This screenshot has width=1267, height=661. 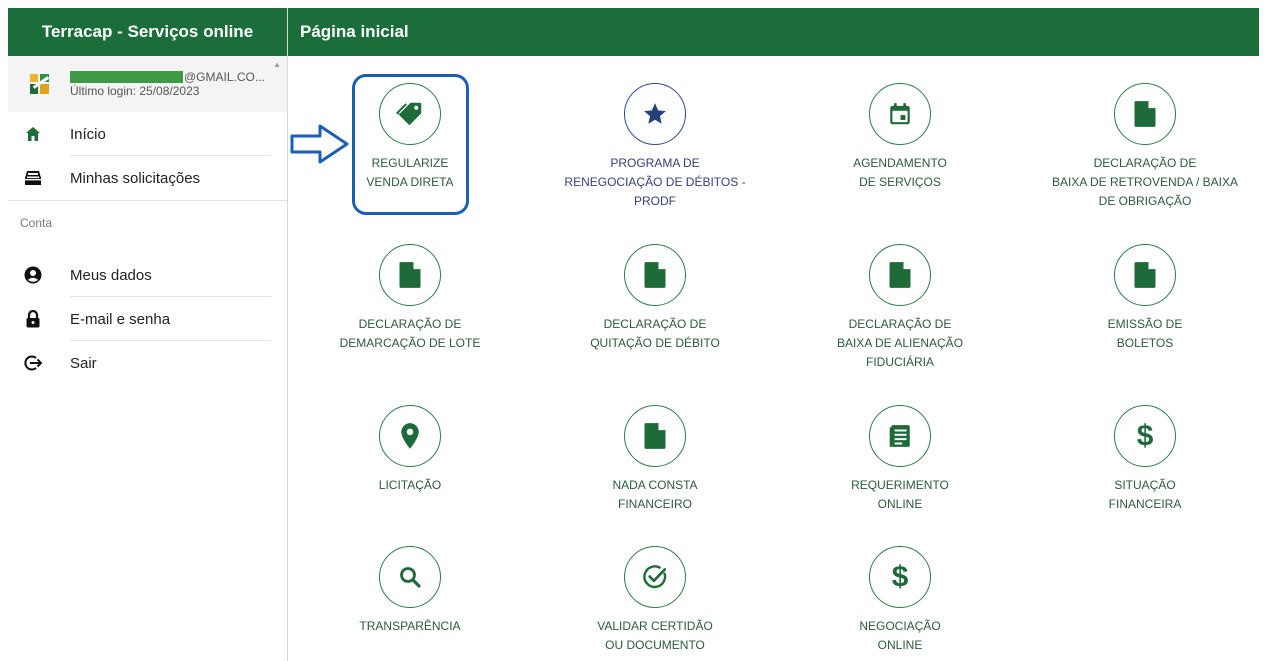 What do you see at coordinates (33, 134) in the screenshot?
I see `home-icon` at bounding box center [33, 134].